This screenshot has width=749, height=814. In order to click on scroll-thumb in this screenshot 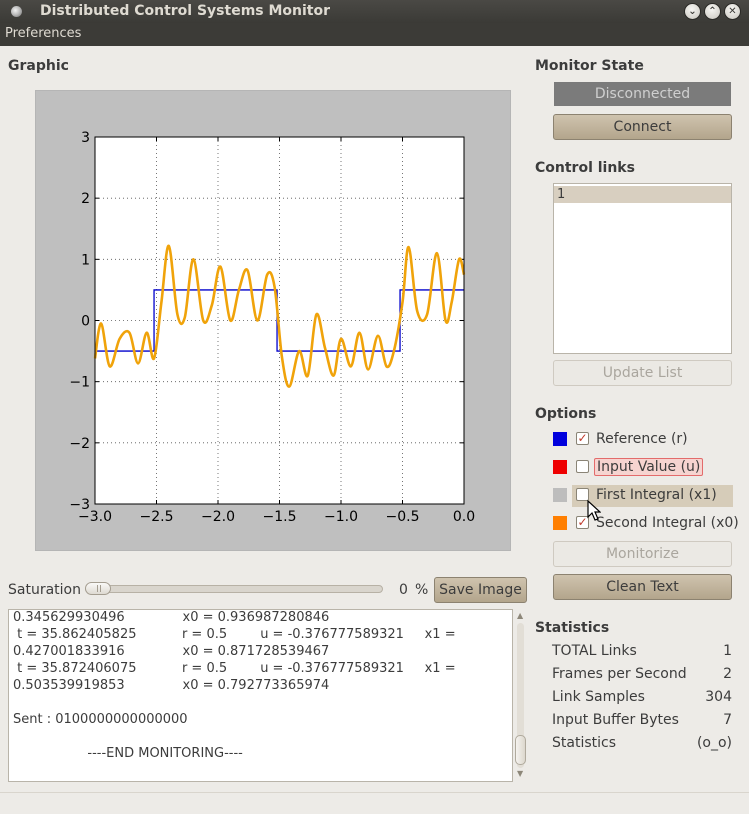, I will do `click(520, 750)`.